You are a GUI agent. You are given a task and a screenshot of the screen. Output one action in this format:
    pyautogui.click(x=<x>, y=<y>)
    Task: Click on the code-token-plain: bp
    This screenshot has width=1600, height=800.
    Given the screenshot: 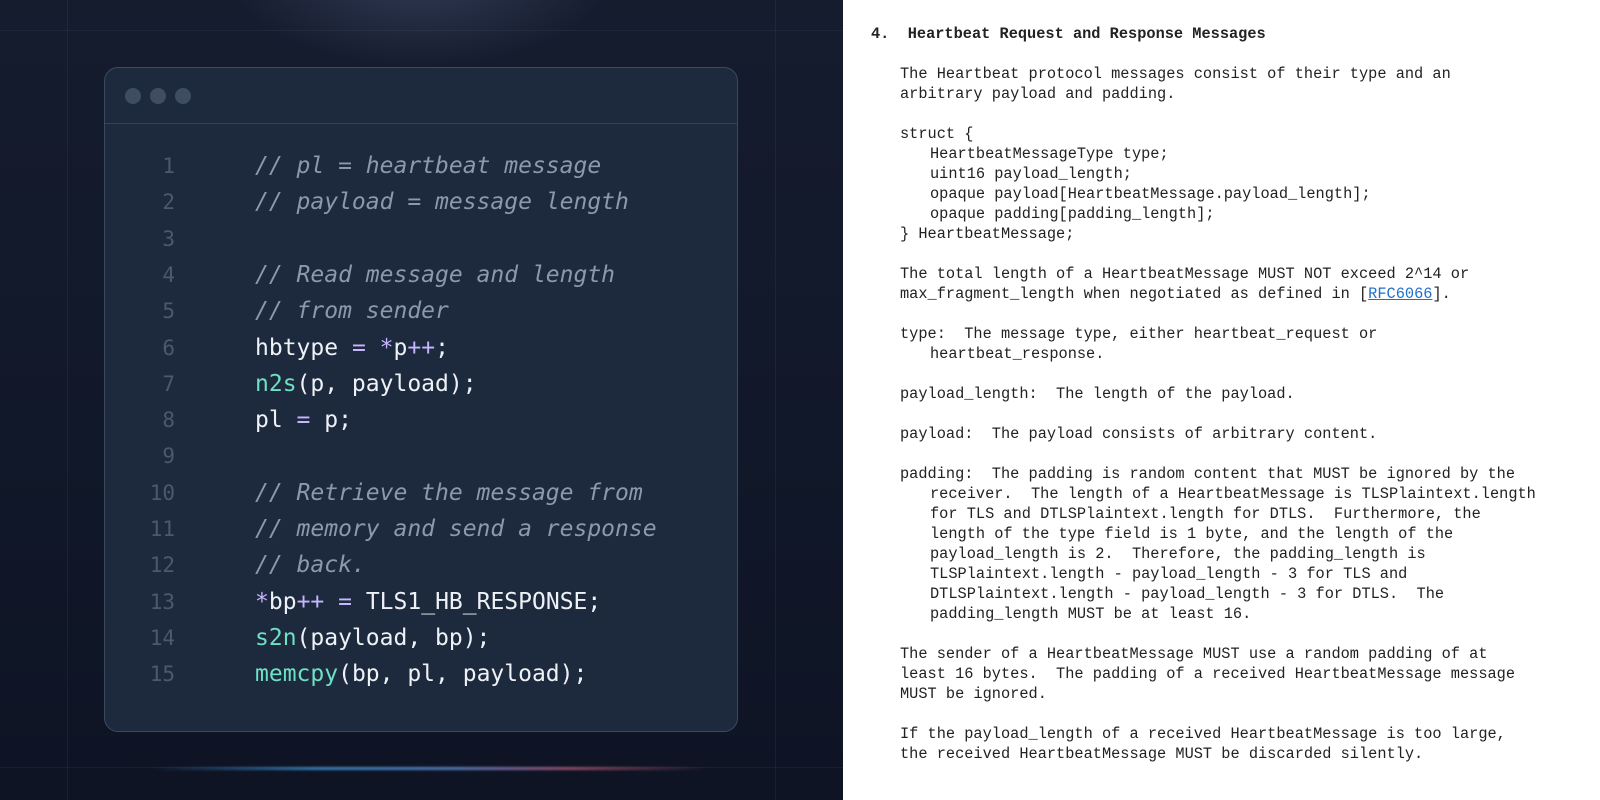 What is the action you would take?
    pyautogui.click(x=282, y=601)
    